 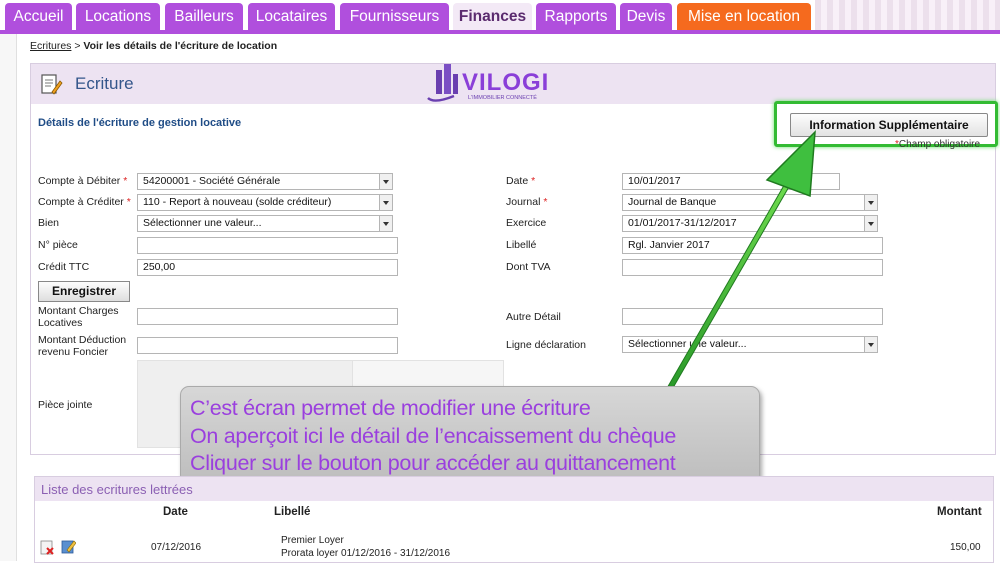 I want to click on logo-text: VILOGI, so click(x=505, y=82).